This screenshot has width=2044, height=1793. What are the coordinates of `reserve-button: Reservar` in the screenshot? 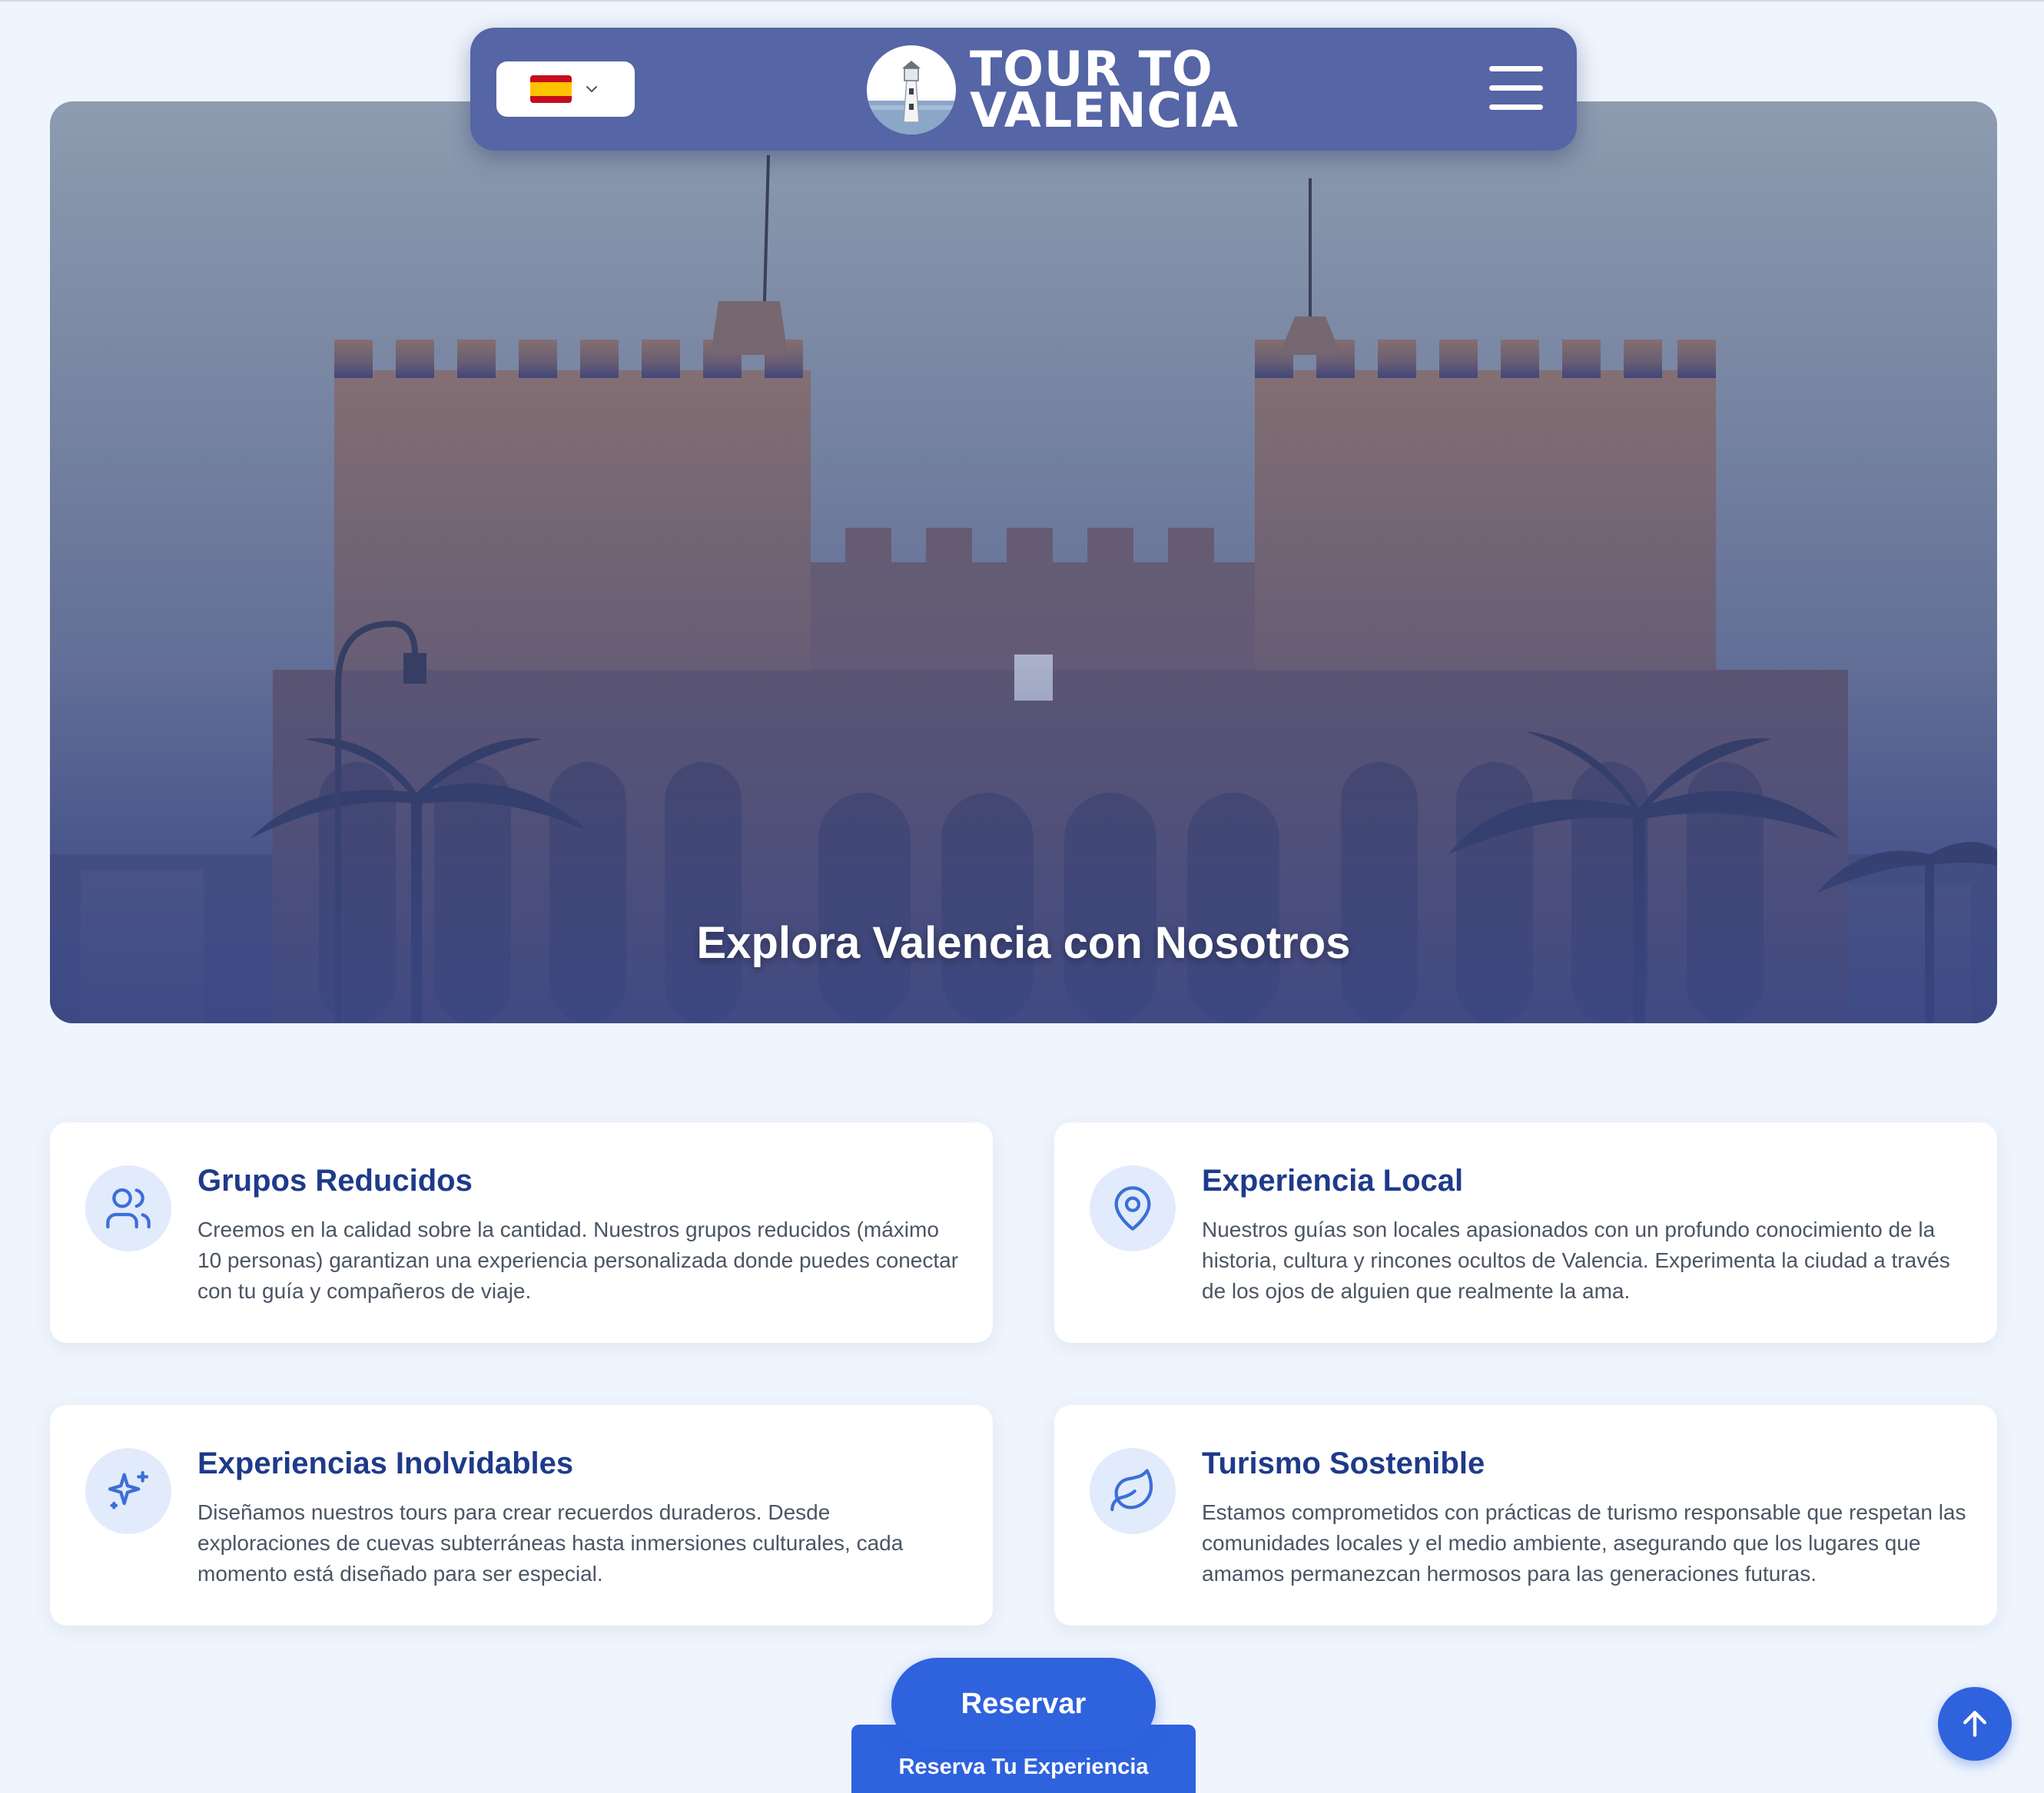 It's located at (1023, 1704).